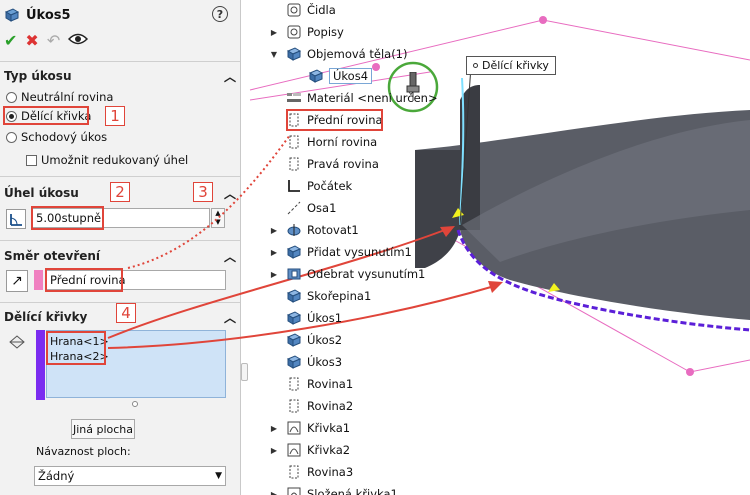 The width and height of the screenshot is (750, 495). I want to click on tree-item-label: Úkos3, so click(325, 362).